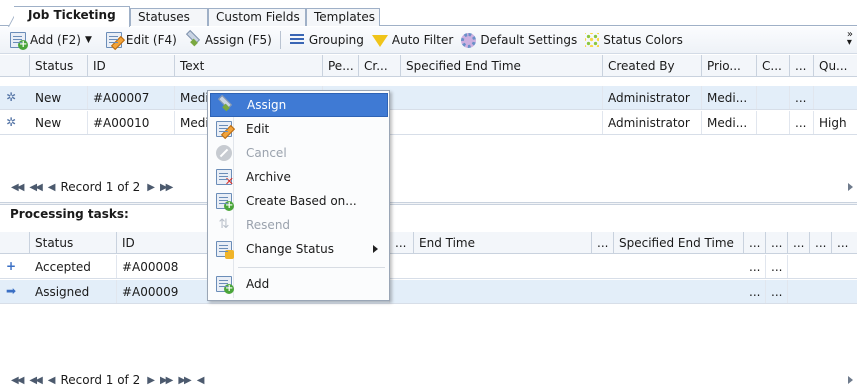 The width and height of the screenshot is (857, 385). I want to click on cell-status: New, so click(59, 97).